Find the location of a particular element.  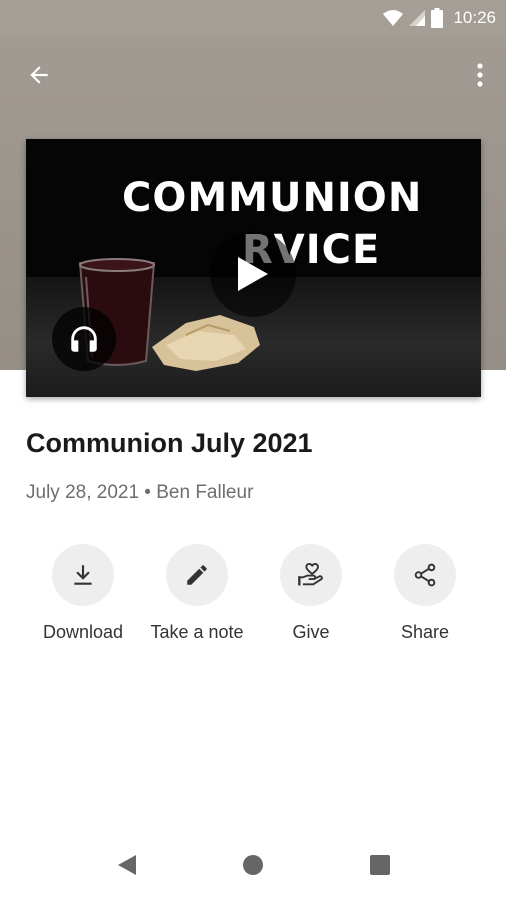

arrow-back-icon is located at coordinates (39, 75).